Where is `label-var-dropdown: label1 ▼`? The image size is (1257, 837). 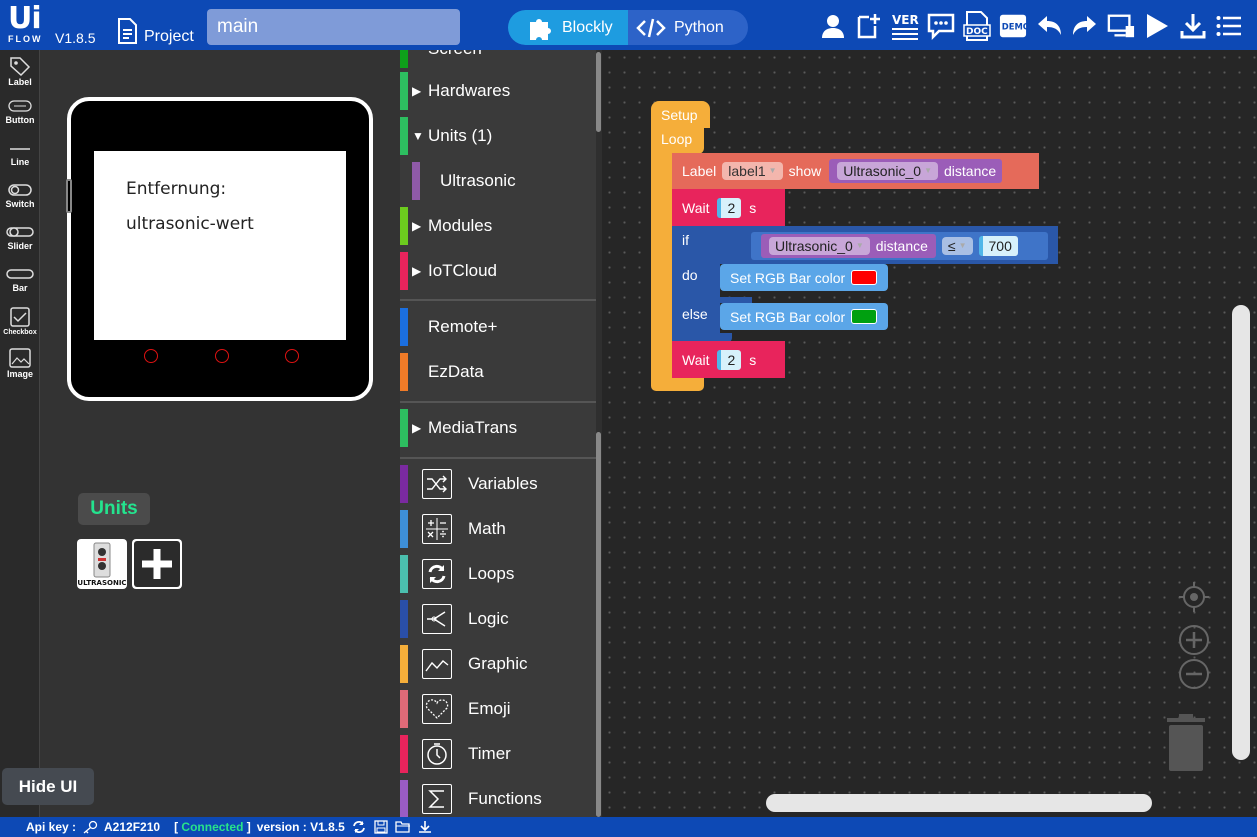 label-var-dropdown: label1 ▼ is located at coordinates (752, 171).